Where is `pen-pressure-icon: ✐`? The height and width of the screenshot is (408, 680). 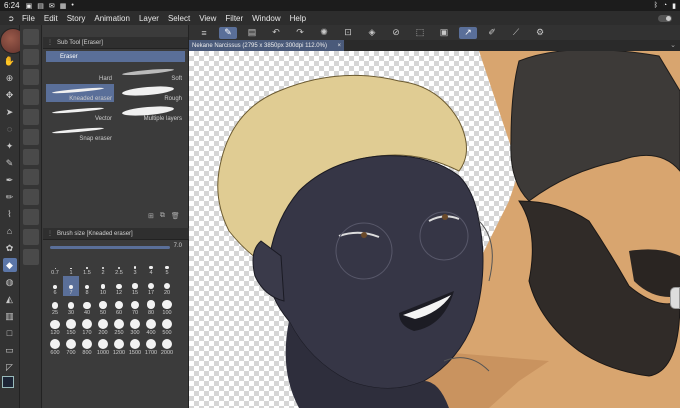
pen-pressure-icon: ✐ is located at coordinates (492, 33).